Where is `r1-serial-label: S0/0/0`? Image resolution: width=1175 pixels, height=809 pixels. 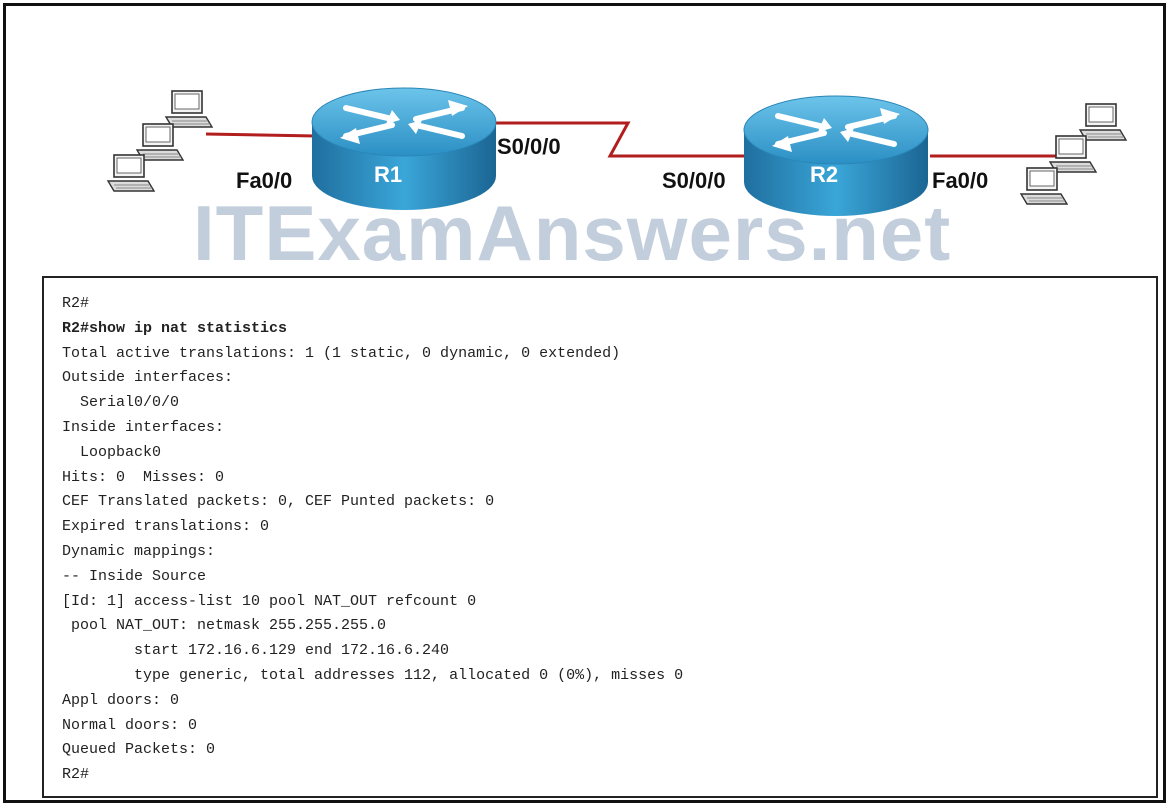
r1-serial-label: S0/0/0 is located at coordinates (529, 146).